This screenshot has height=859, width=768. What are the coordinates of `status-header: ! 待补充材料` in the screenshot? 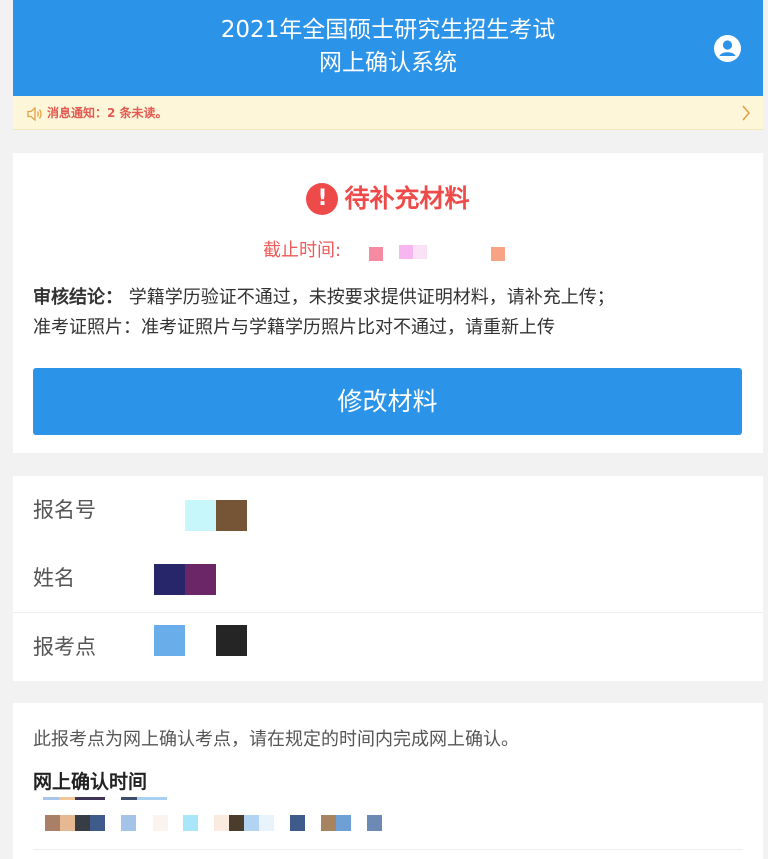 It's located at (388, 201).